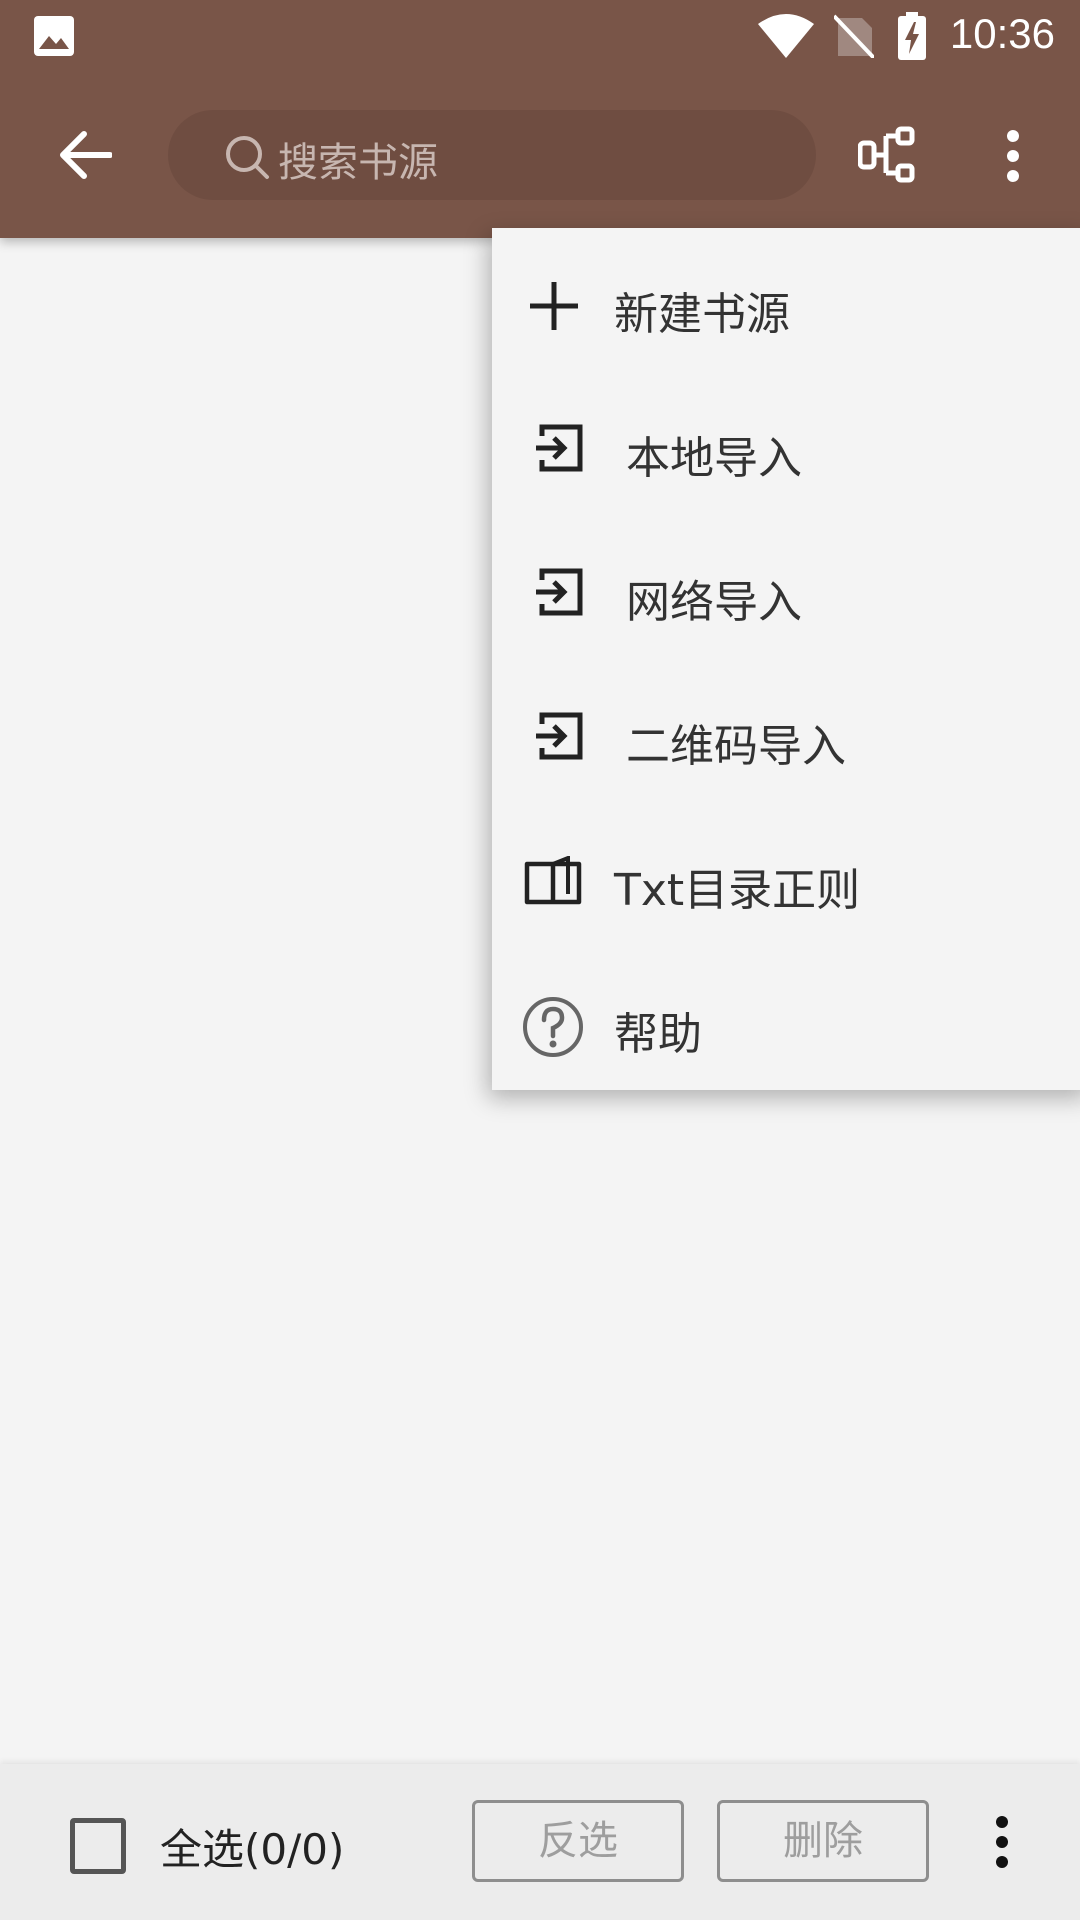 Image resolution: width=1080 pixels, height=1920 pixels. What do you see at coordinates (553, 1027) in the screenshot?
I see `help-circle-icon` at bounding box center [553, 1027].